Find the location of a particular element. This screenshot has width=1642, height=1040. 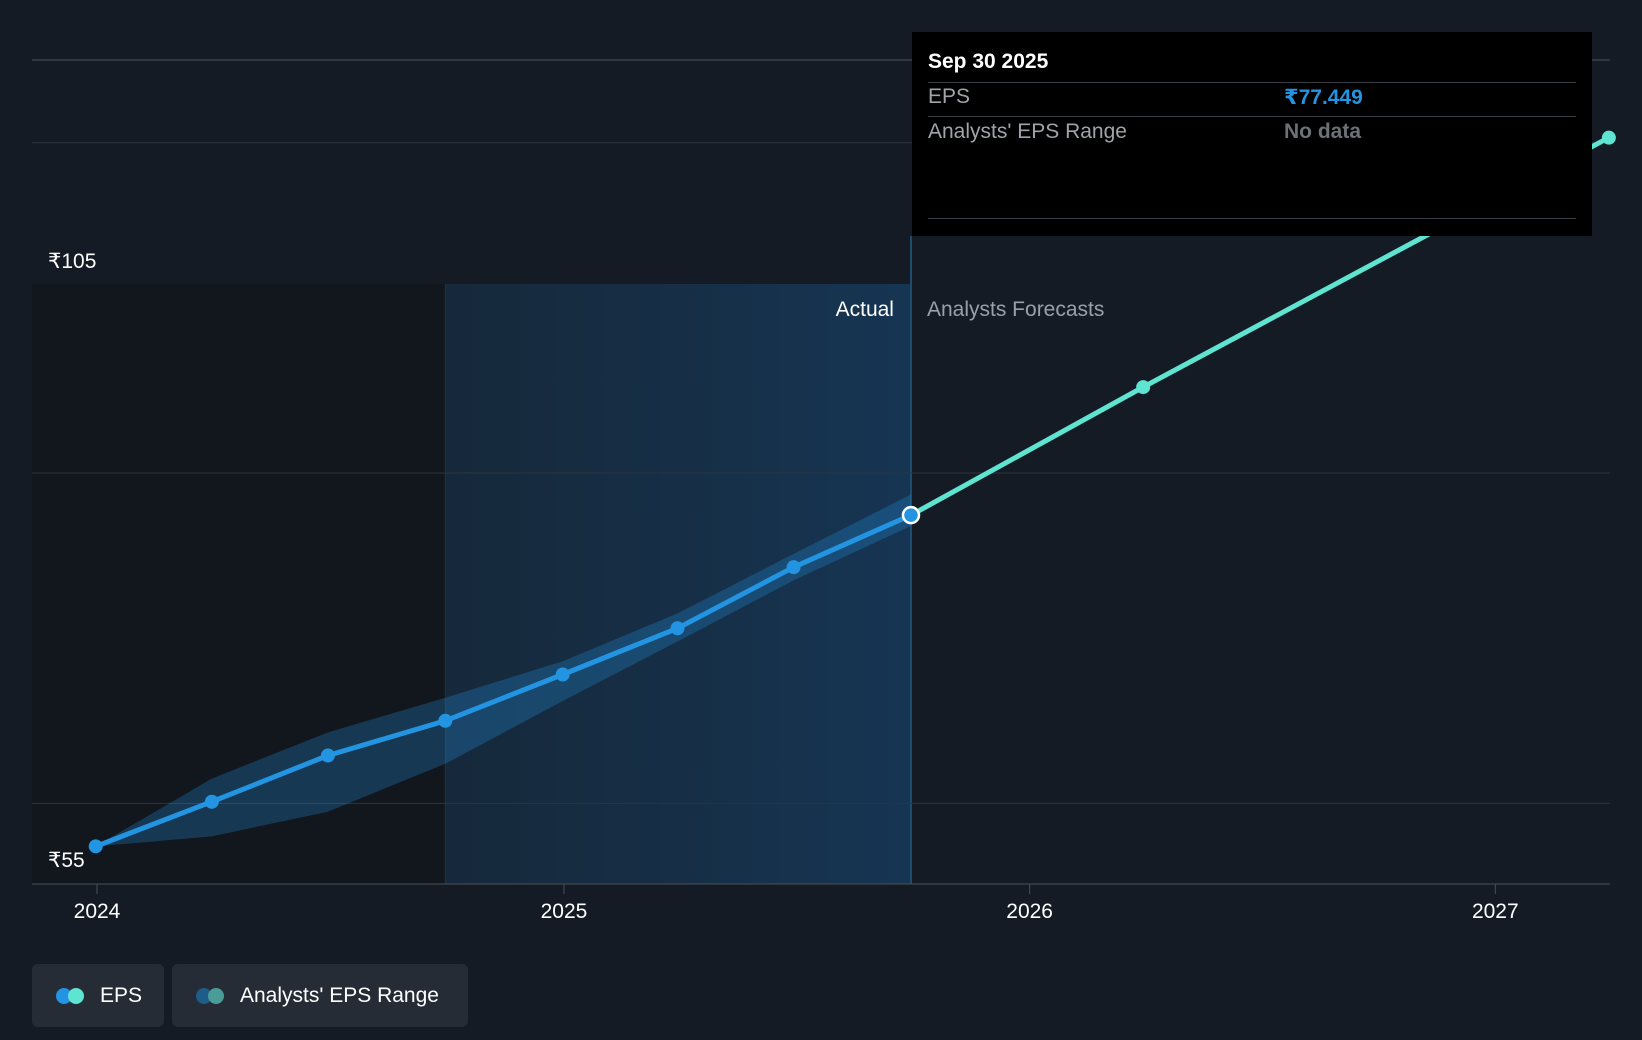

legend-eps-label: EPS is located at coordinates (121, 995).